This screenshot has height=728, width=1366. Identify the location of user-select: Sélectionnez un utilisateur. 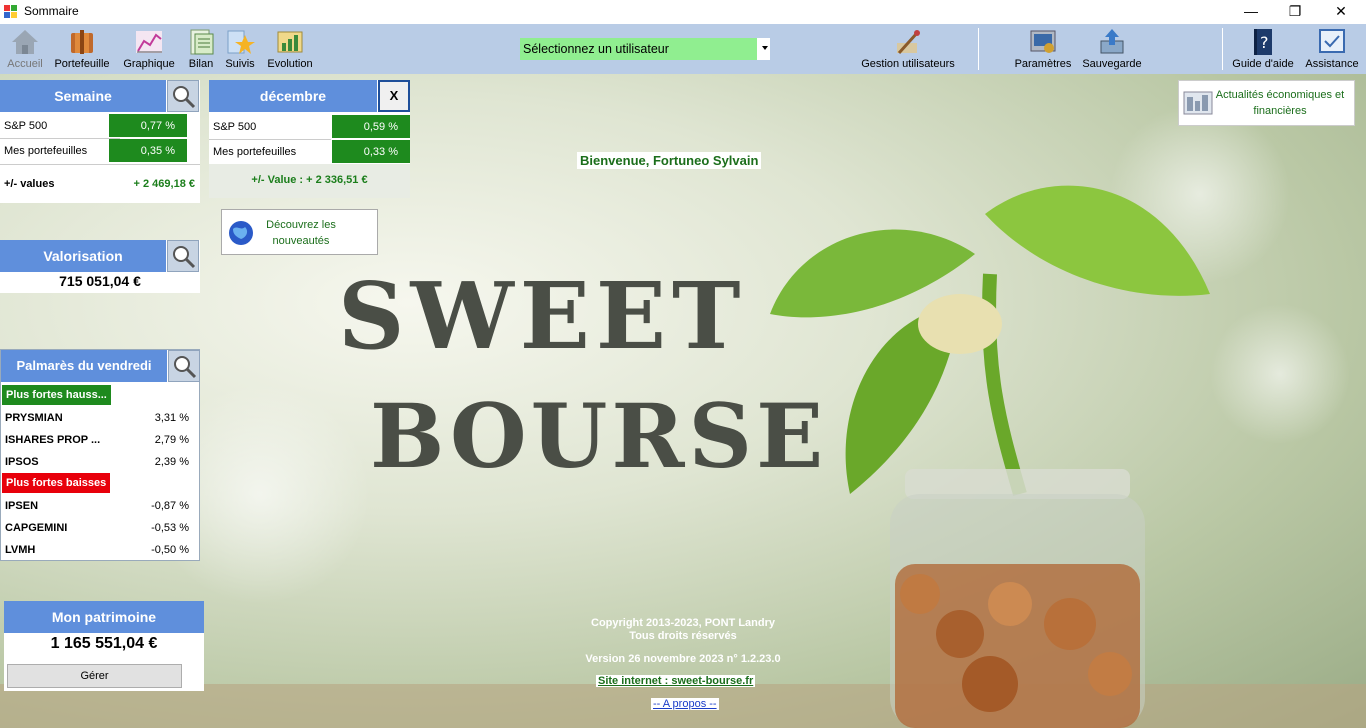
(645, 49).